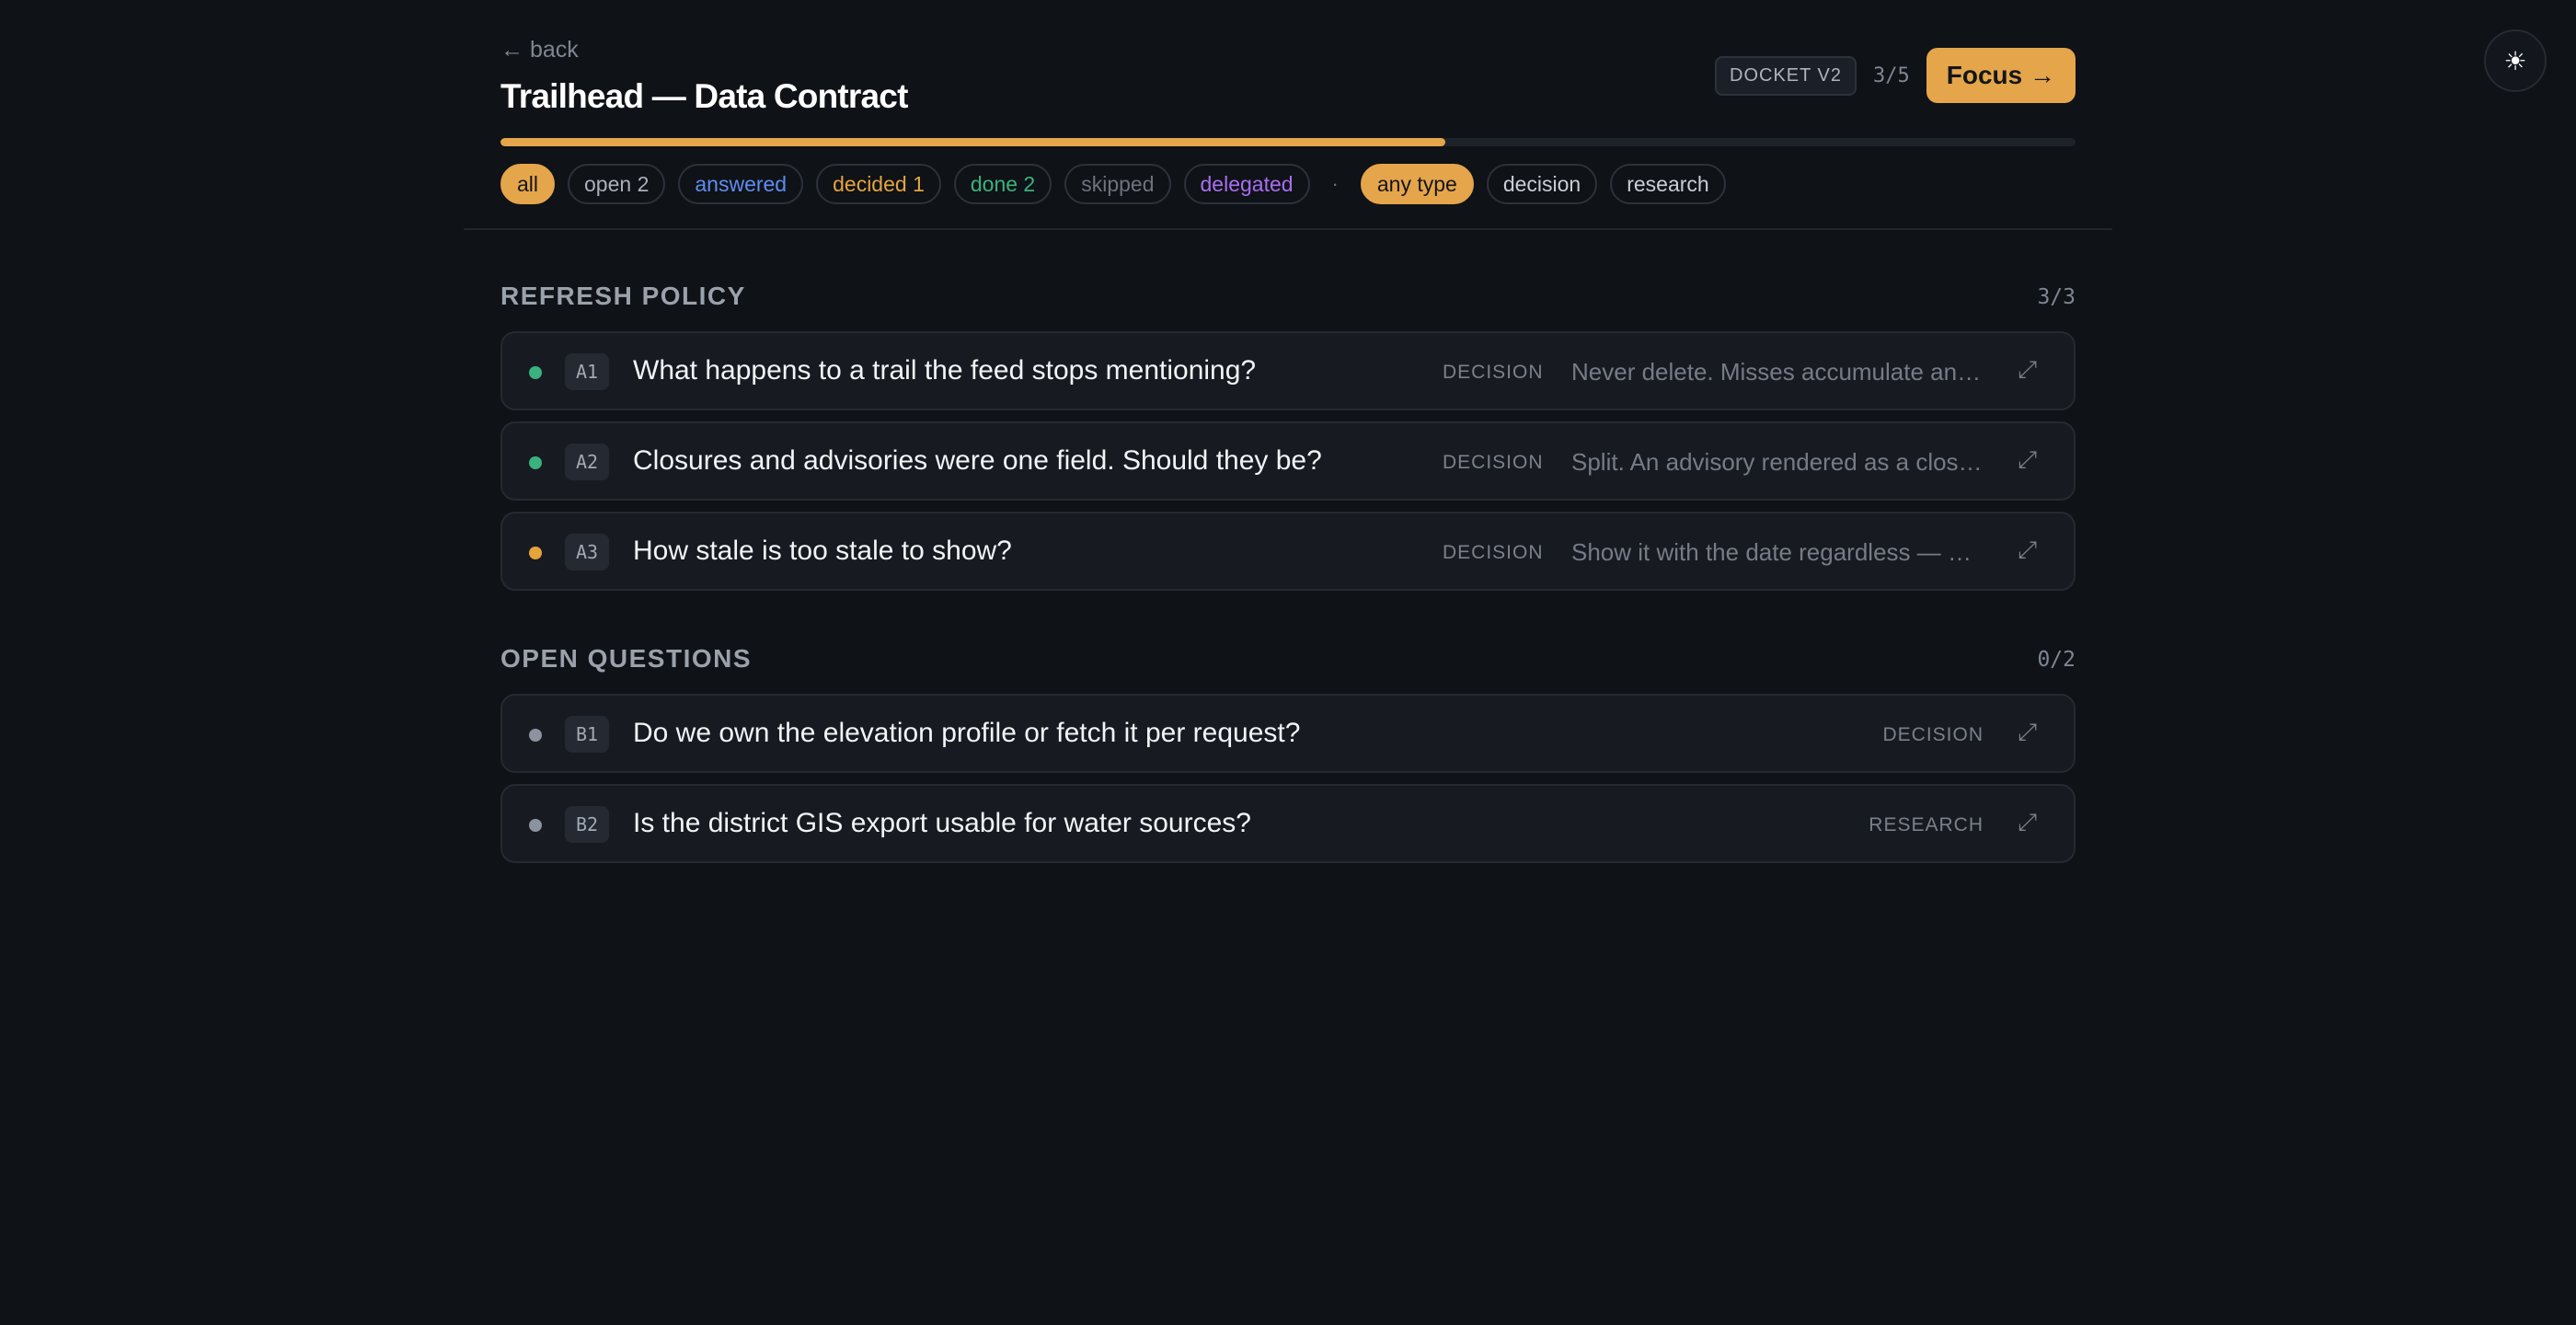 This screenshot has height=1325, width=2576. I want to click on question-id: A2, so click(587, 462).